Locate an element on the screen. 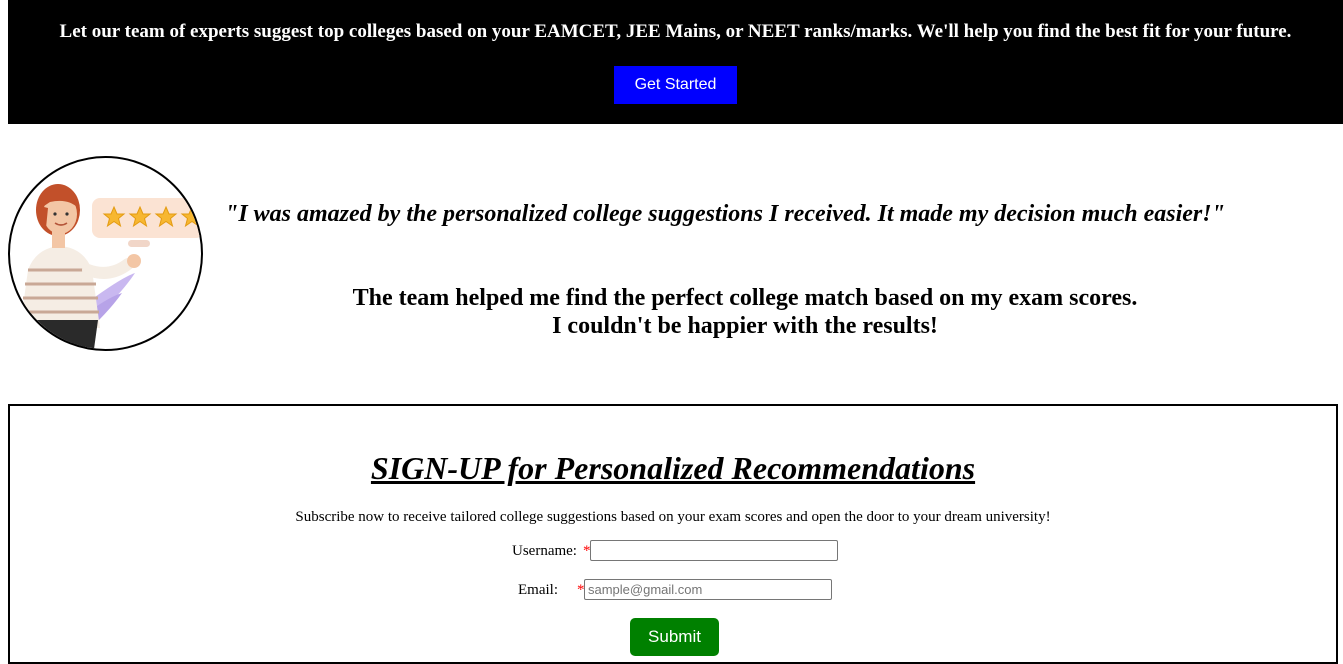 This screenshot has width=1343, height=664. woman-rating-illustration-icon is located at coordinates (110, 266).